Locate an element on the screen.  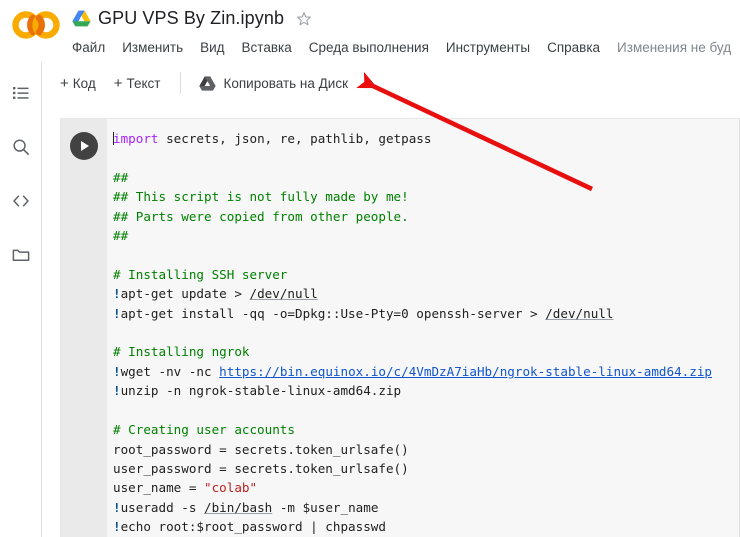
menu-item-edit: Изменить is located at coordinates (152, 47).